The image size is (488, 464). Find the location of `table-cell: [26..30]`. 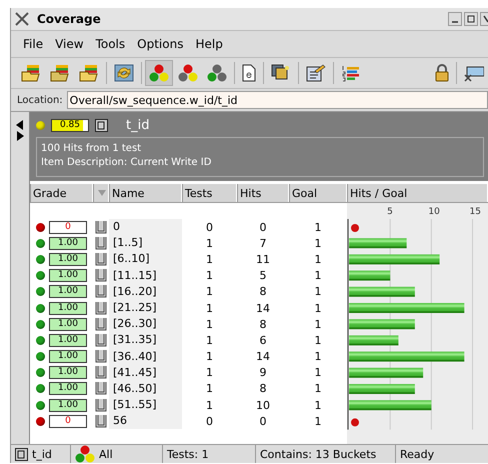

table-cell: [26..30] is located at coordinates (145, 324).